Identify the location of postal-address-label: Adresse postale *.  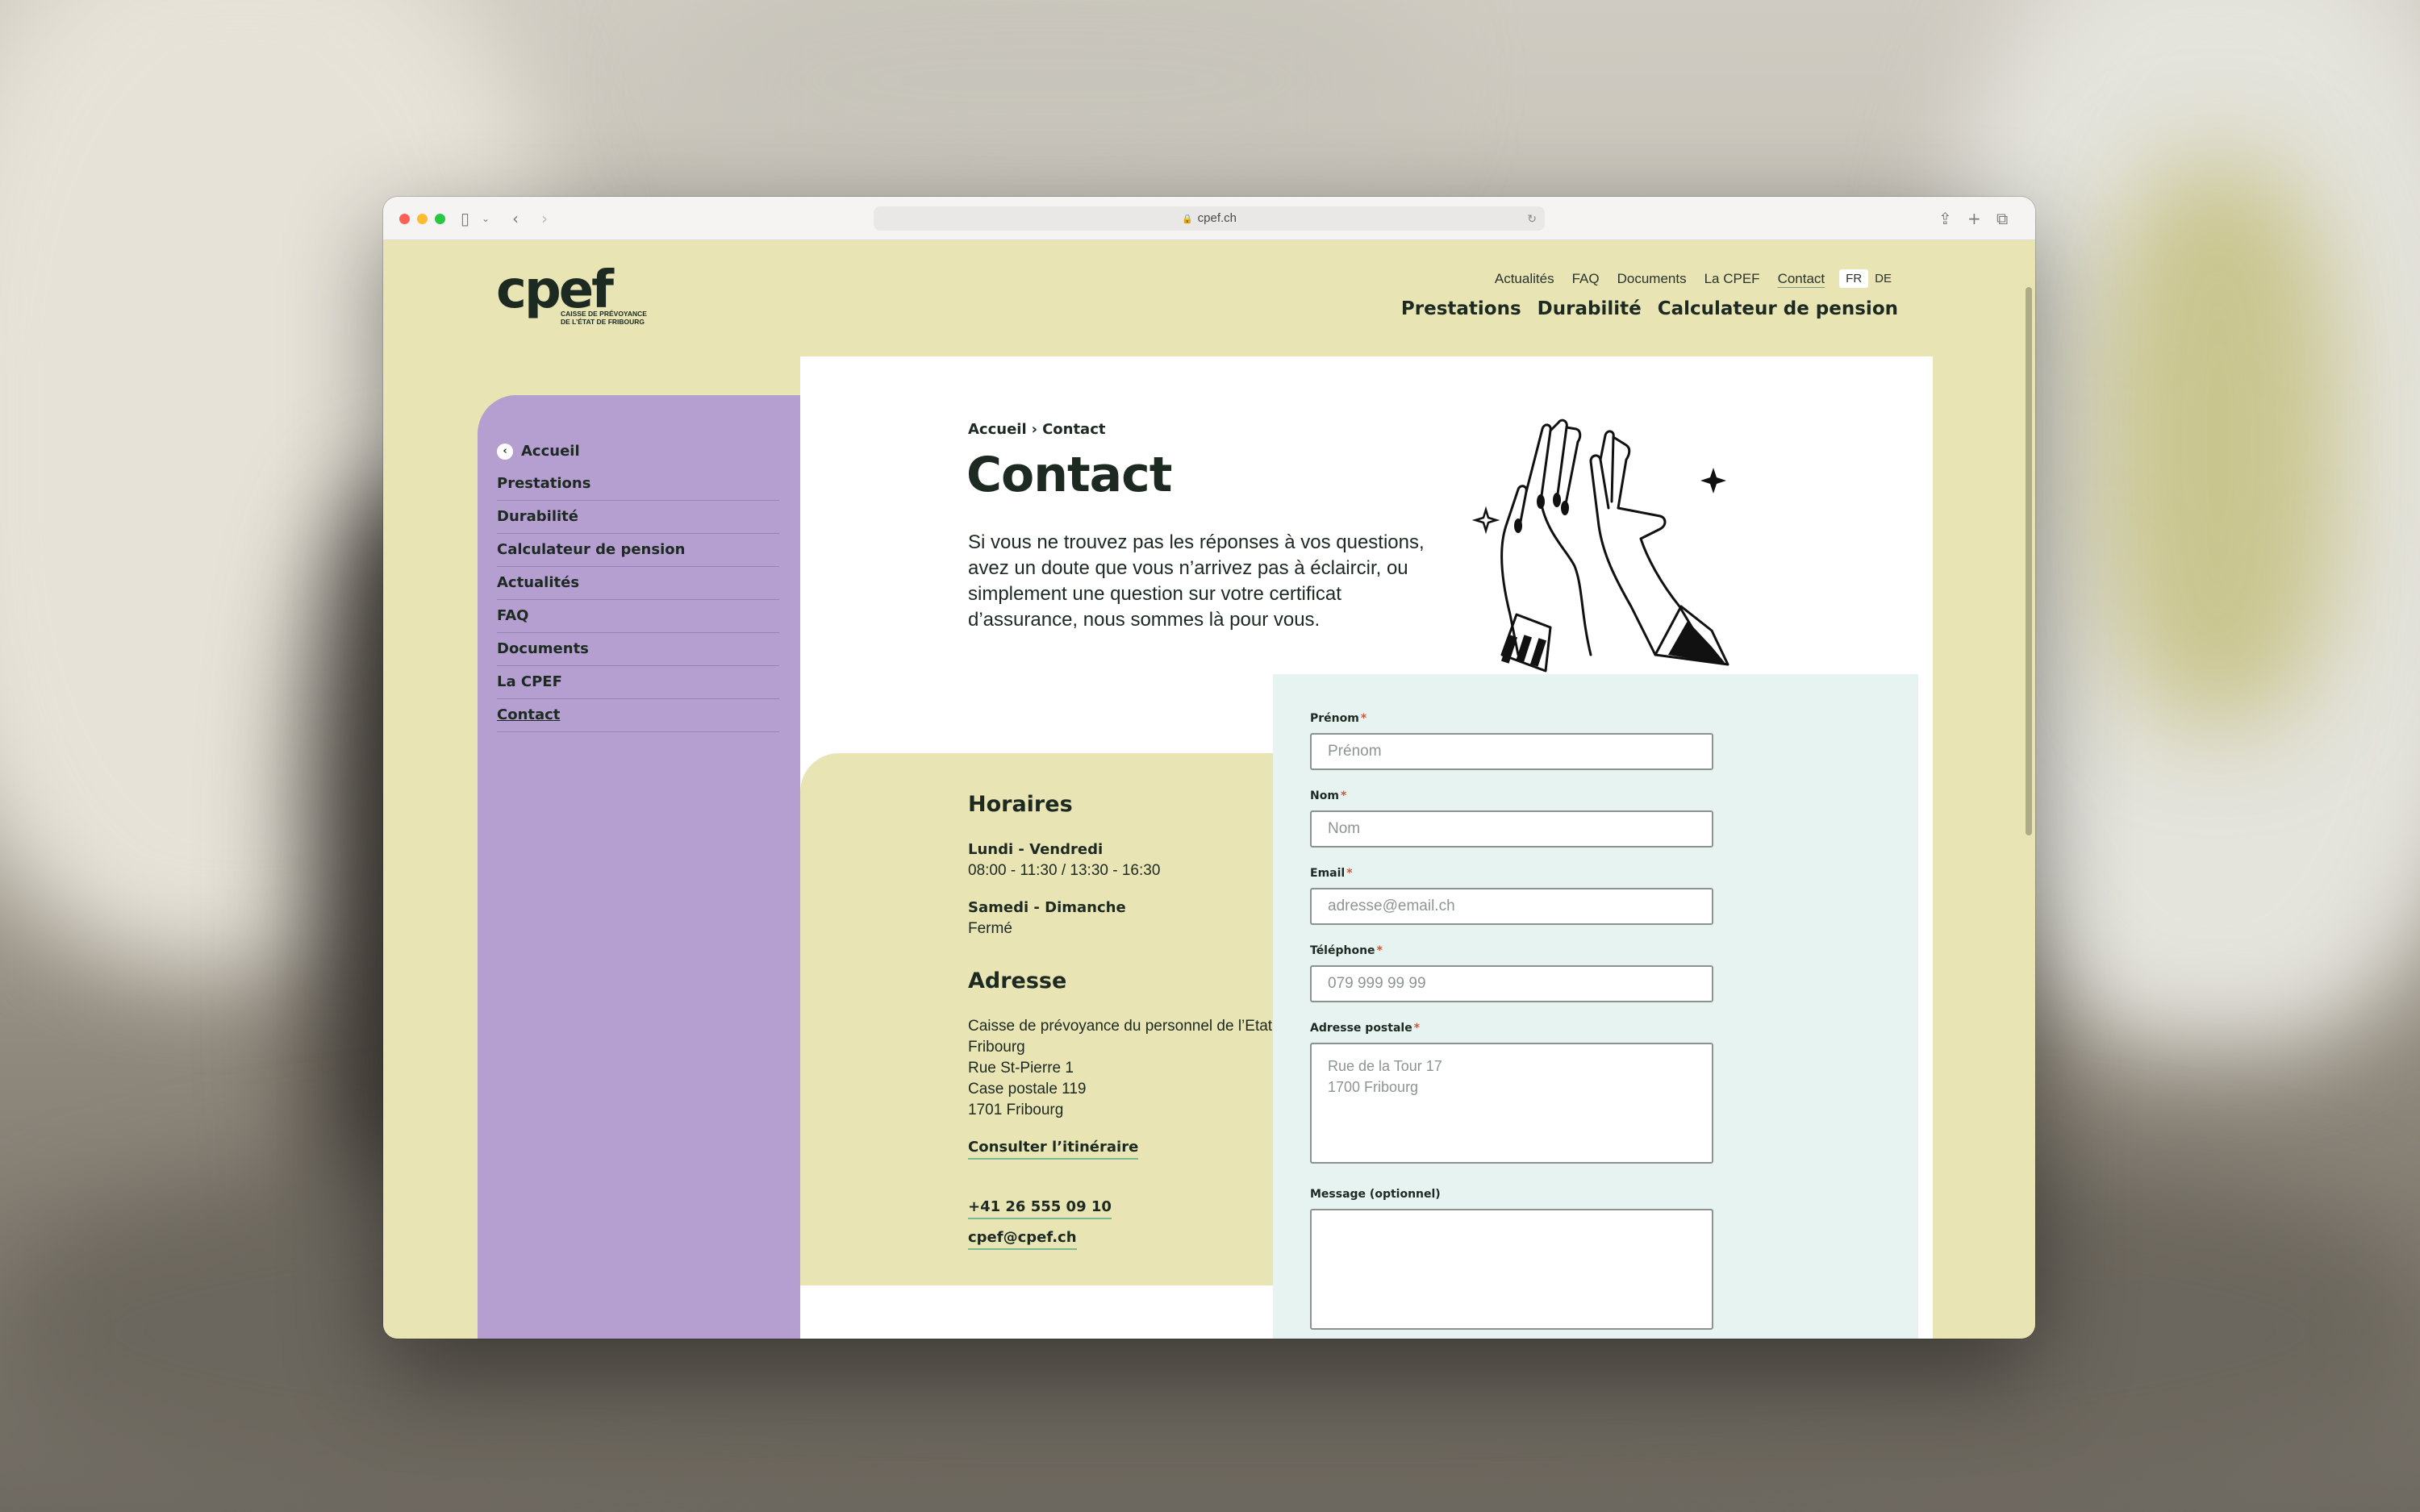
(1365, 1028).